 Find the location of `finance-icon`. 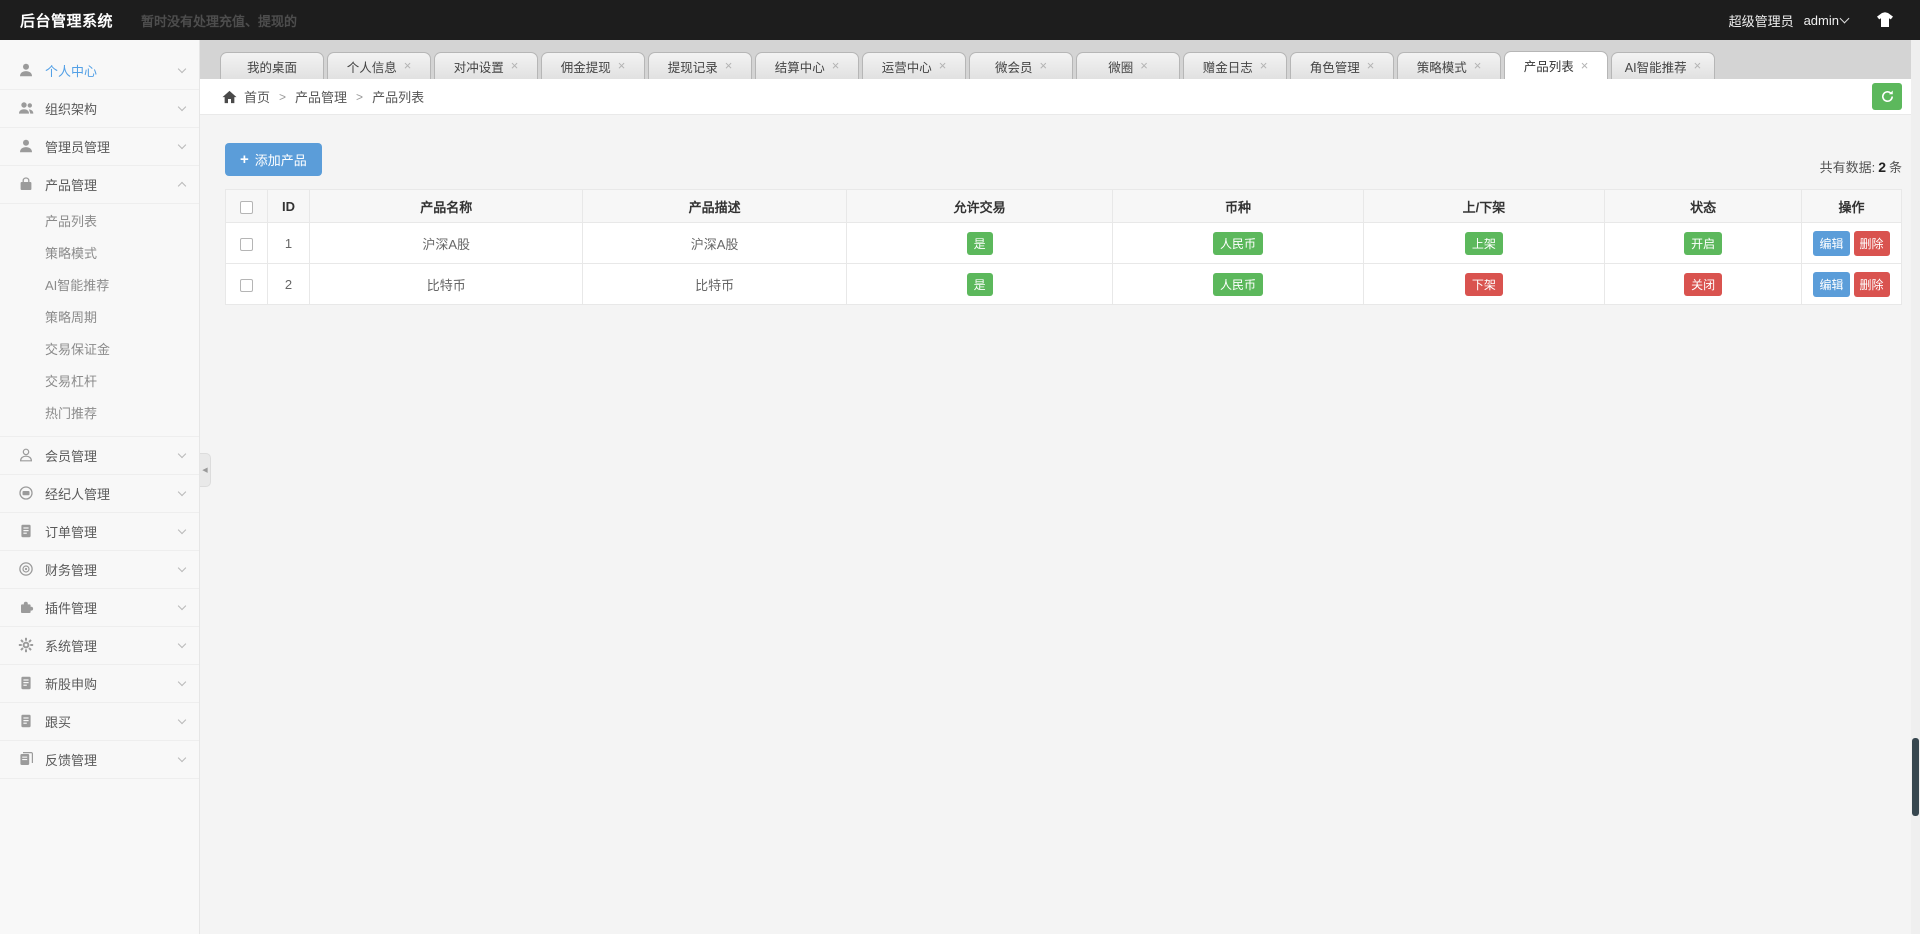

finance-icon is located at coordinates (26, 569).